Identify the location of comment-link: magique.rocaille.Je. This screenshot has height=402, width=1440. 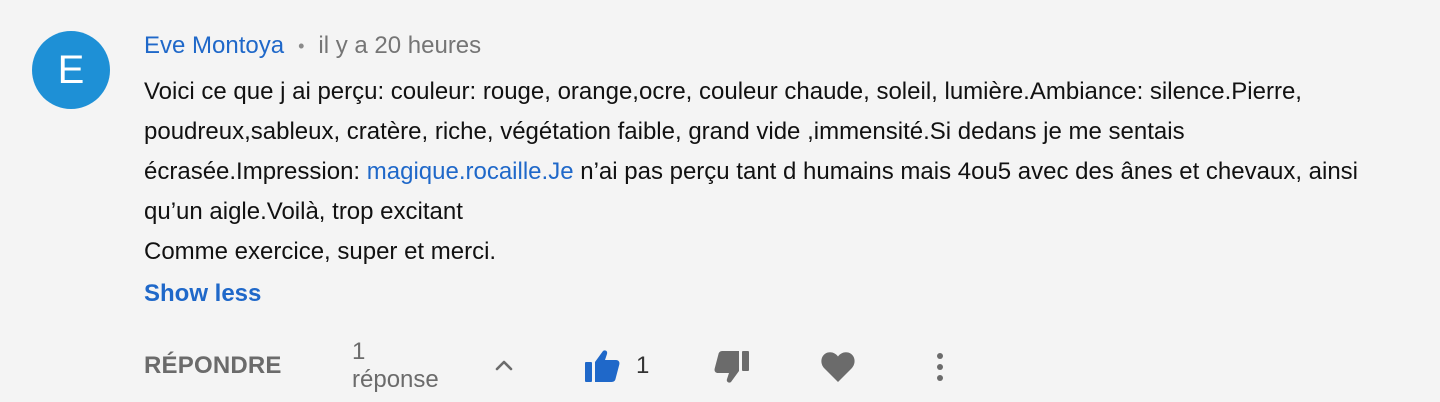
(470, 171).